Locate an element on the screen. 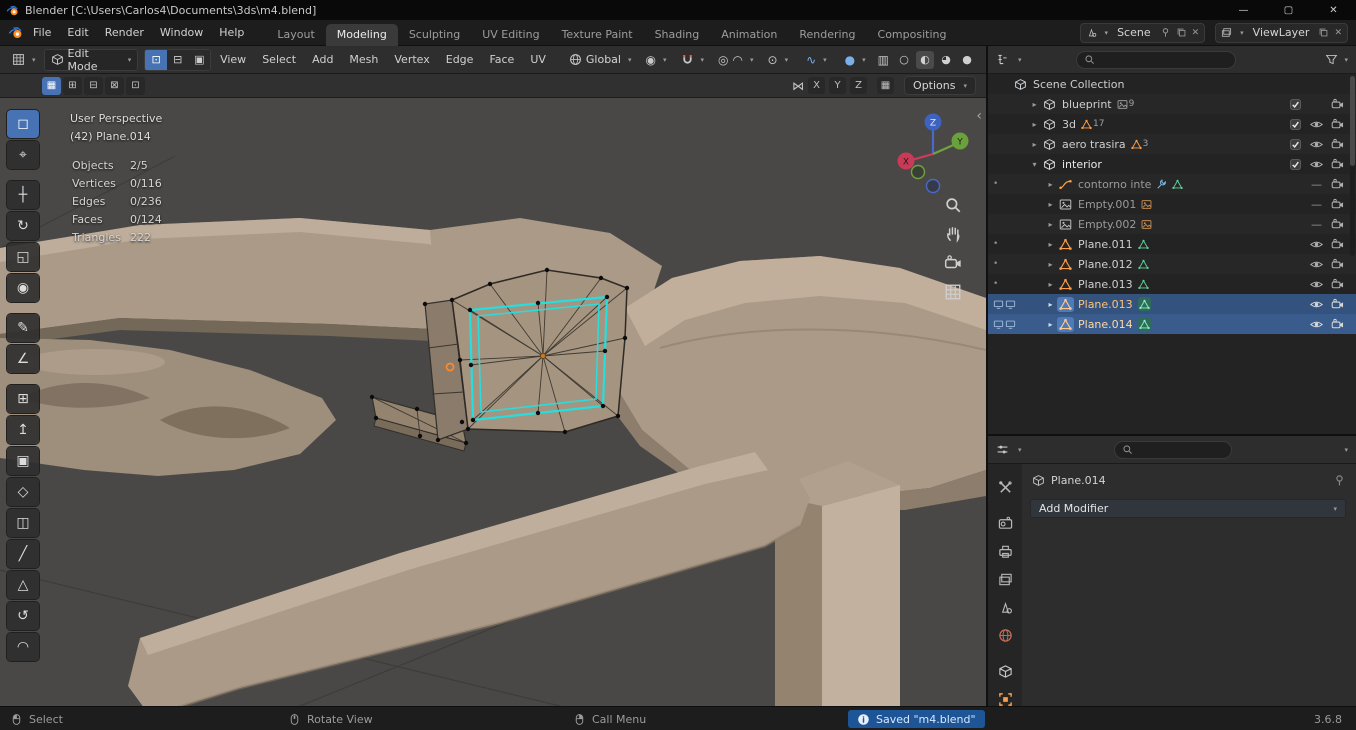 Image resolution: width=1356 pixels, height=730 pixels. tab-output is located at coordinates (1005, 551).